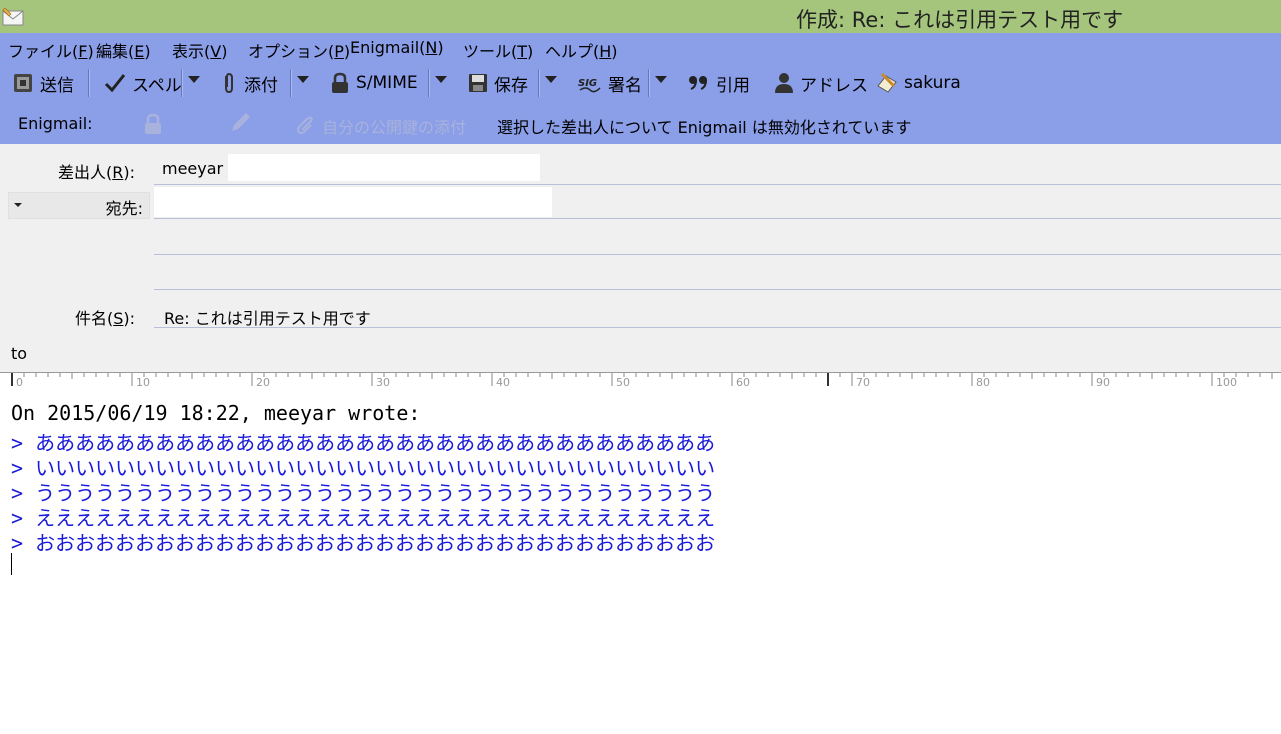  I want to click on notepad-pencil-icon, so click(887, 82).